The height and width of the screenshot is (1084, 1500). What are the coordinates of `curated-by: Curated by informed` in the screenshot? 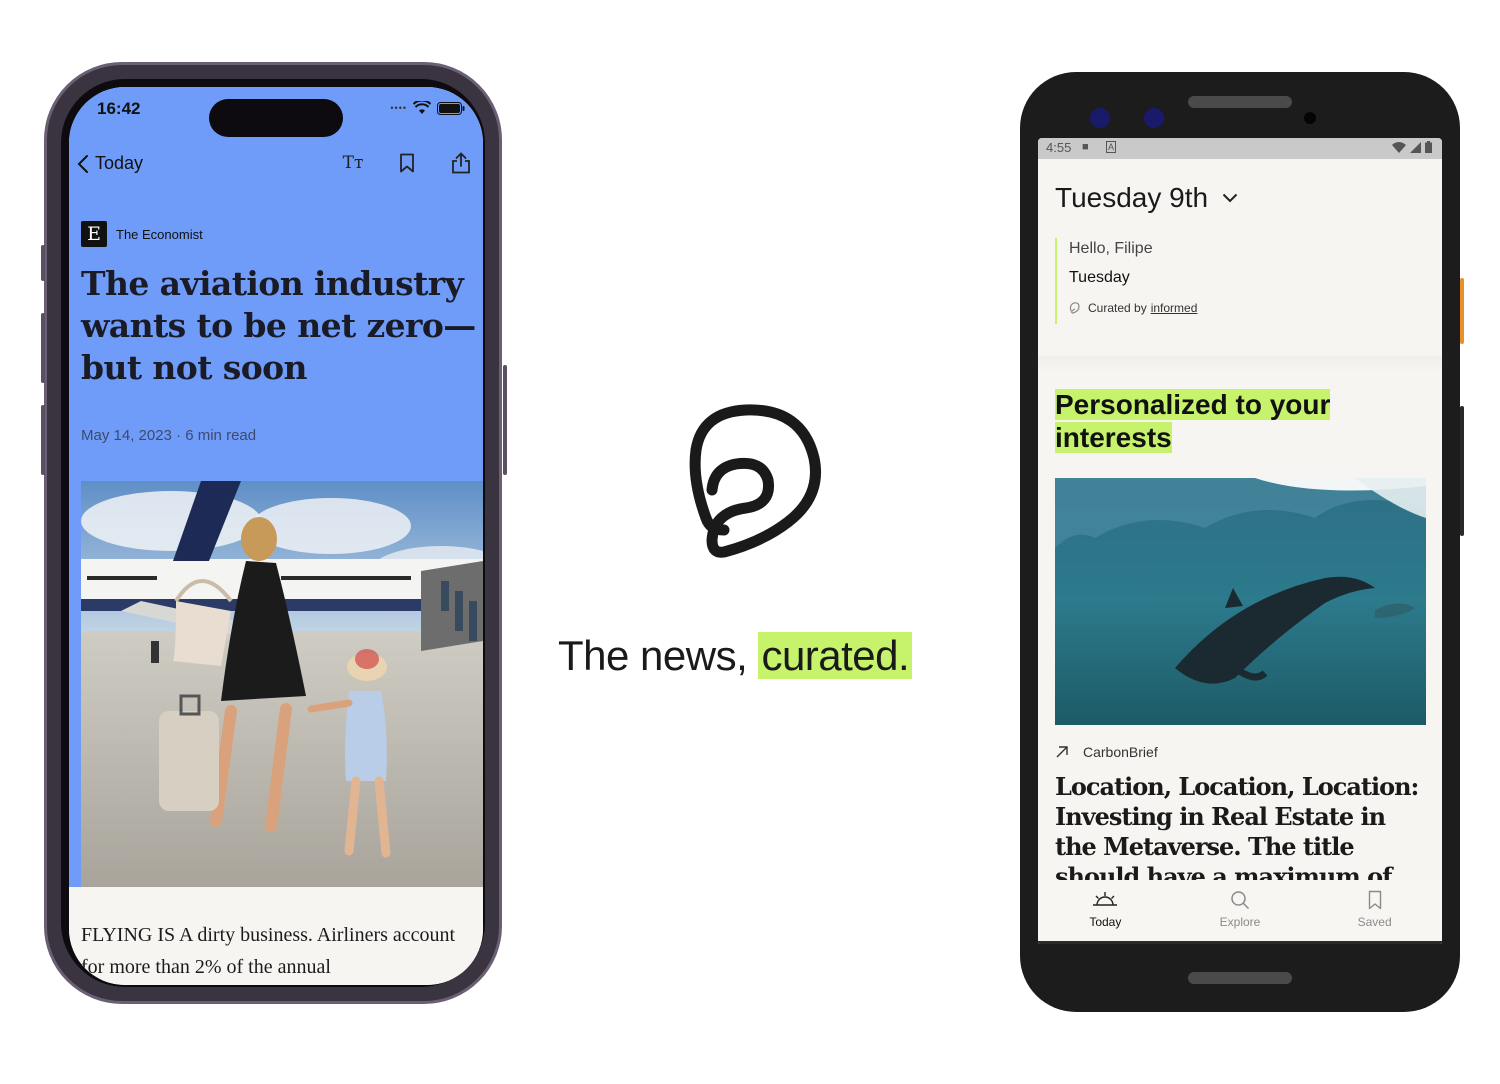 It's located at (1212, 308).